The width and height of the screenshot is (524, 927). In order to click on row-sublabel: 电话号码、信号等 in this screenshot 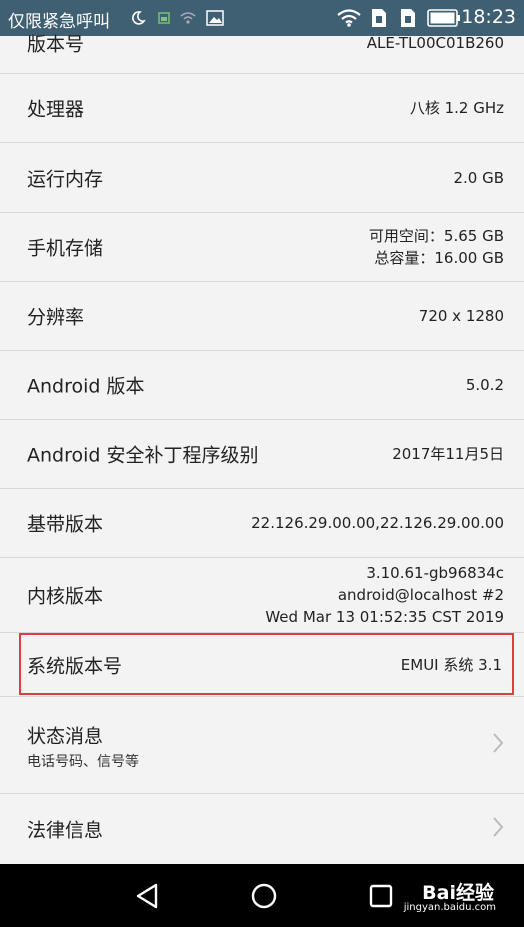, I will do `click(83, 762)`.